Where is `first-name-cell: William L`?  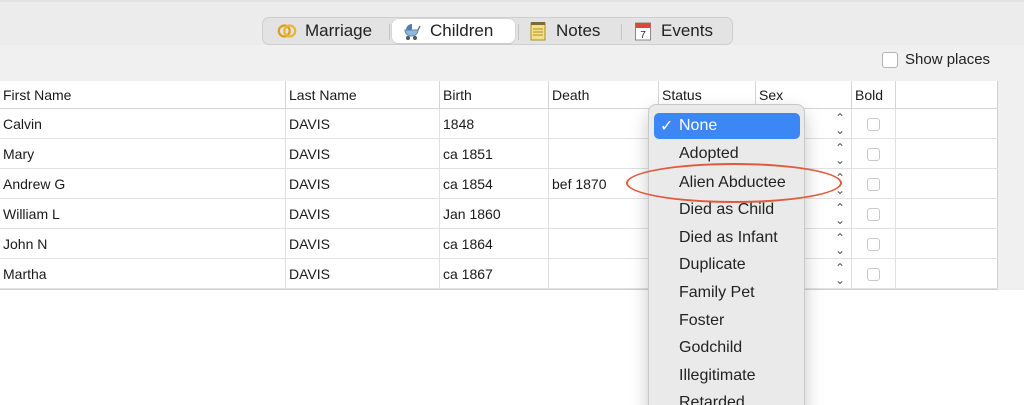 first-name-cell: William L is located at coordinates (143, 214).